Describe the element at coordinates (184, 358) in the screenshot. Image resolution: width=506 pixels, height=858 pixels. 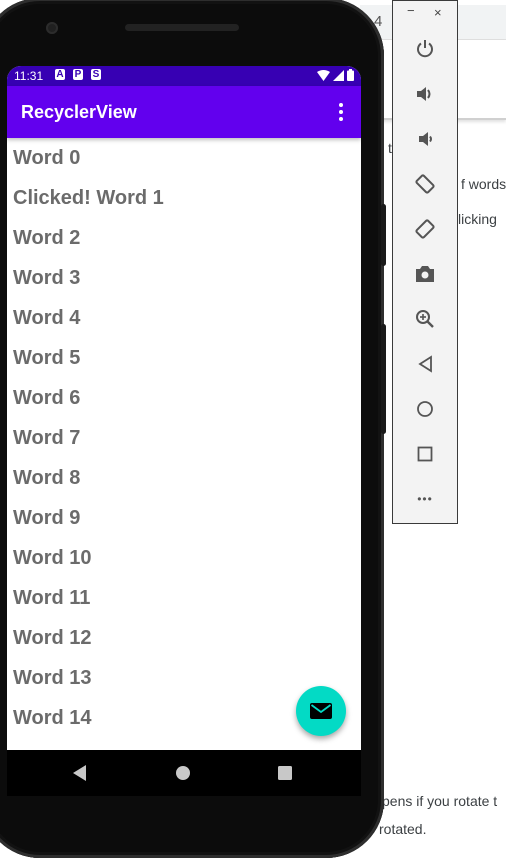
I see `list-item-word-5: Word 5` at that location.